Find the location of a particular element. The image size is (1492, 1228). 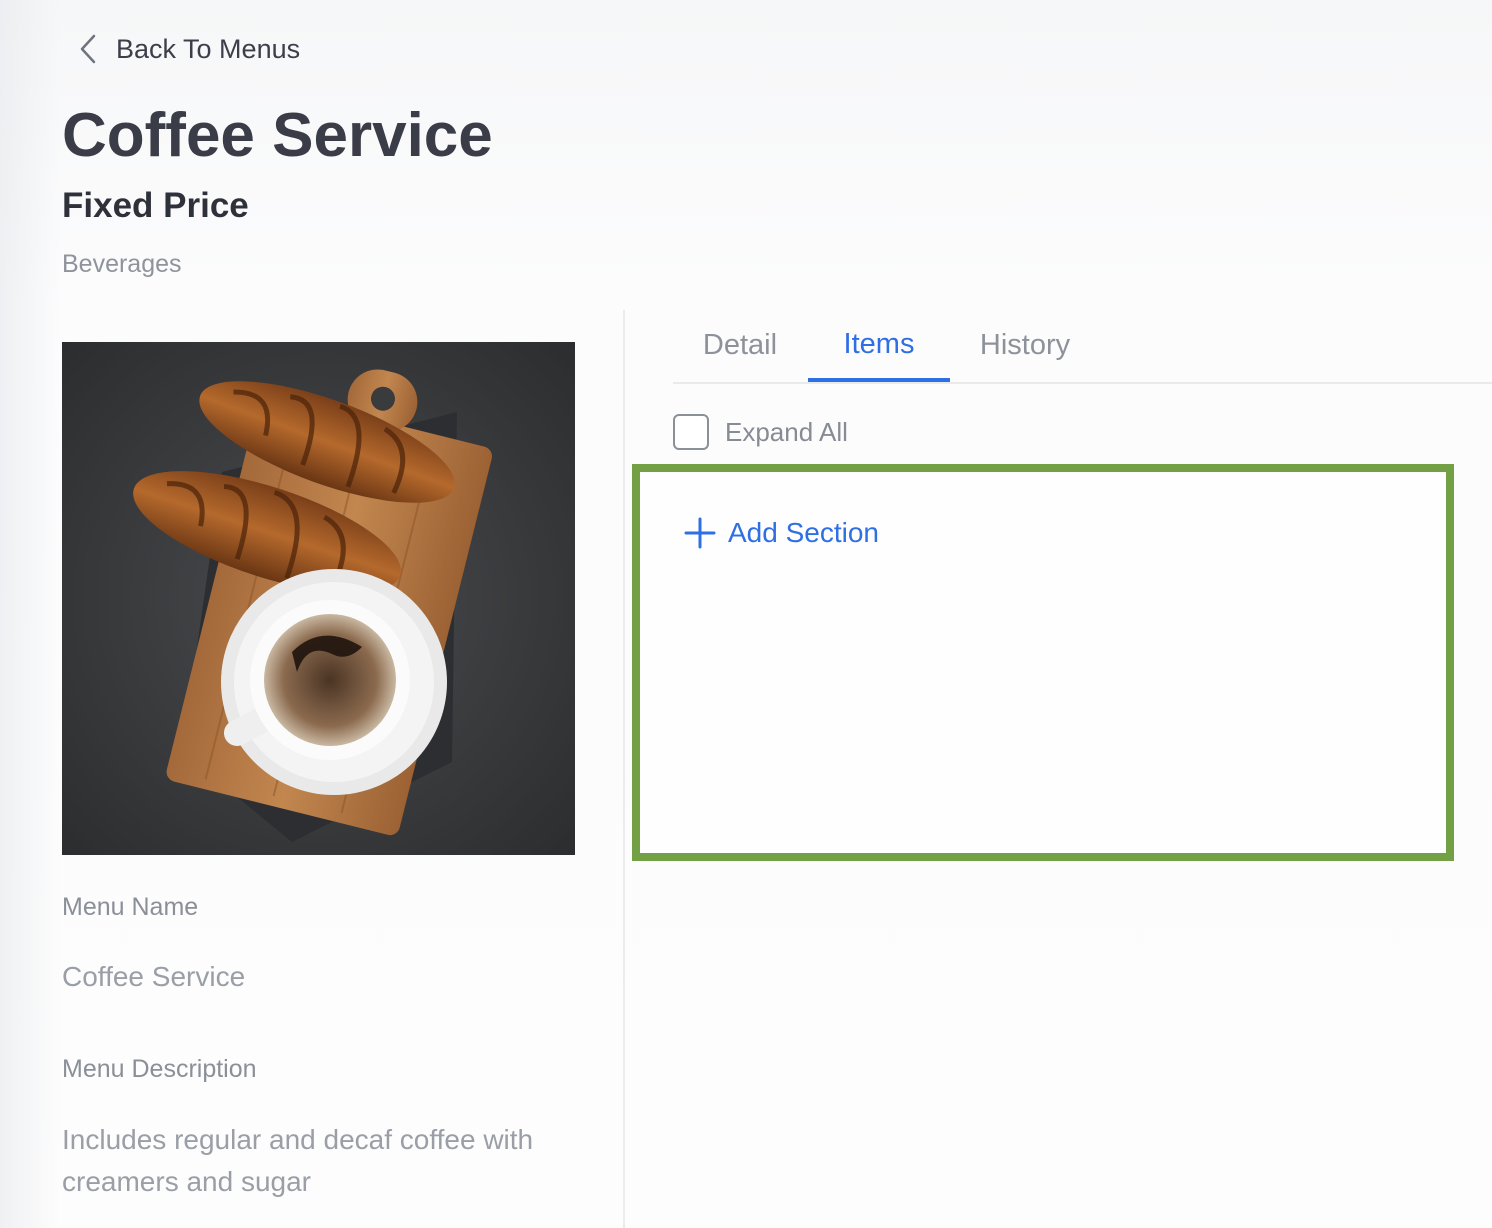

menu-name-value: Coffee Service is located at coordinates (154, 976).